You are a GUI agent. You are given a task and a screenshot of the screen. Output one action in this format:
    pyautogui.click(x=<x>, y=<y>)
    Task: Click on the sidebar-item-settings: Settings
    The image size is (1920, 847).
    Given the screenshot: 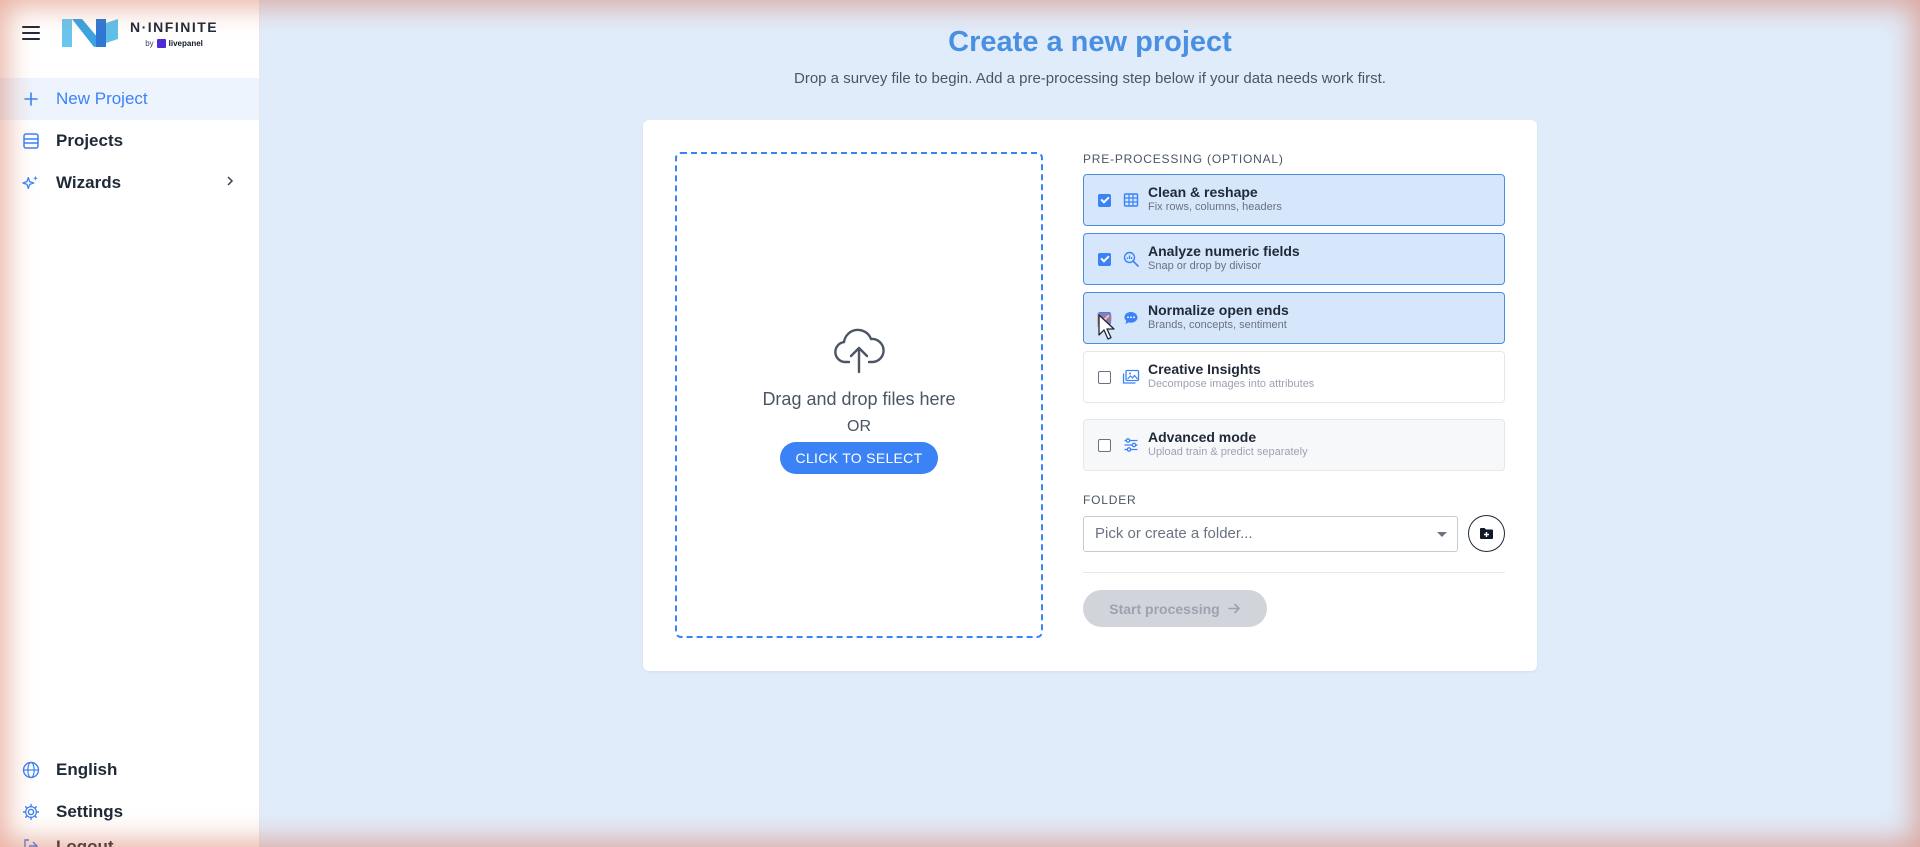 What is the action you would take?
    pyautogui.click(x=129, y=812)
    